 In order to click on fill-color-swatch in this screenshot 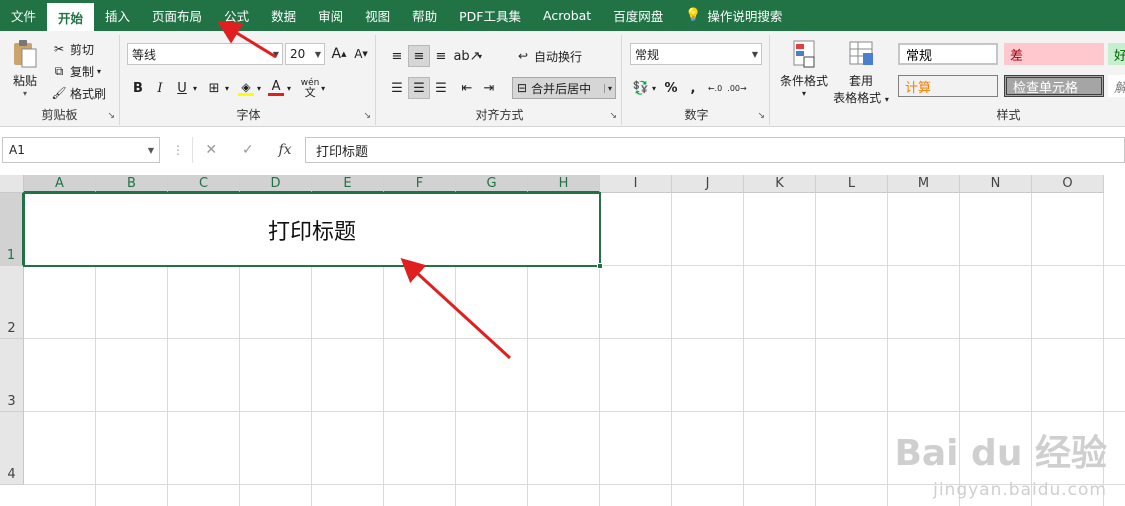, I will do `click(246, 94)`.